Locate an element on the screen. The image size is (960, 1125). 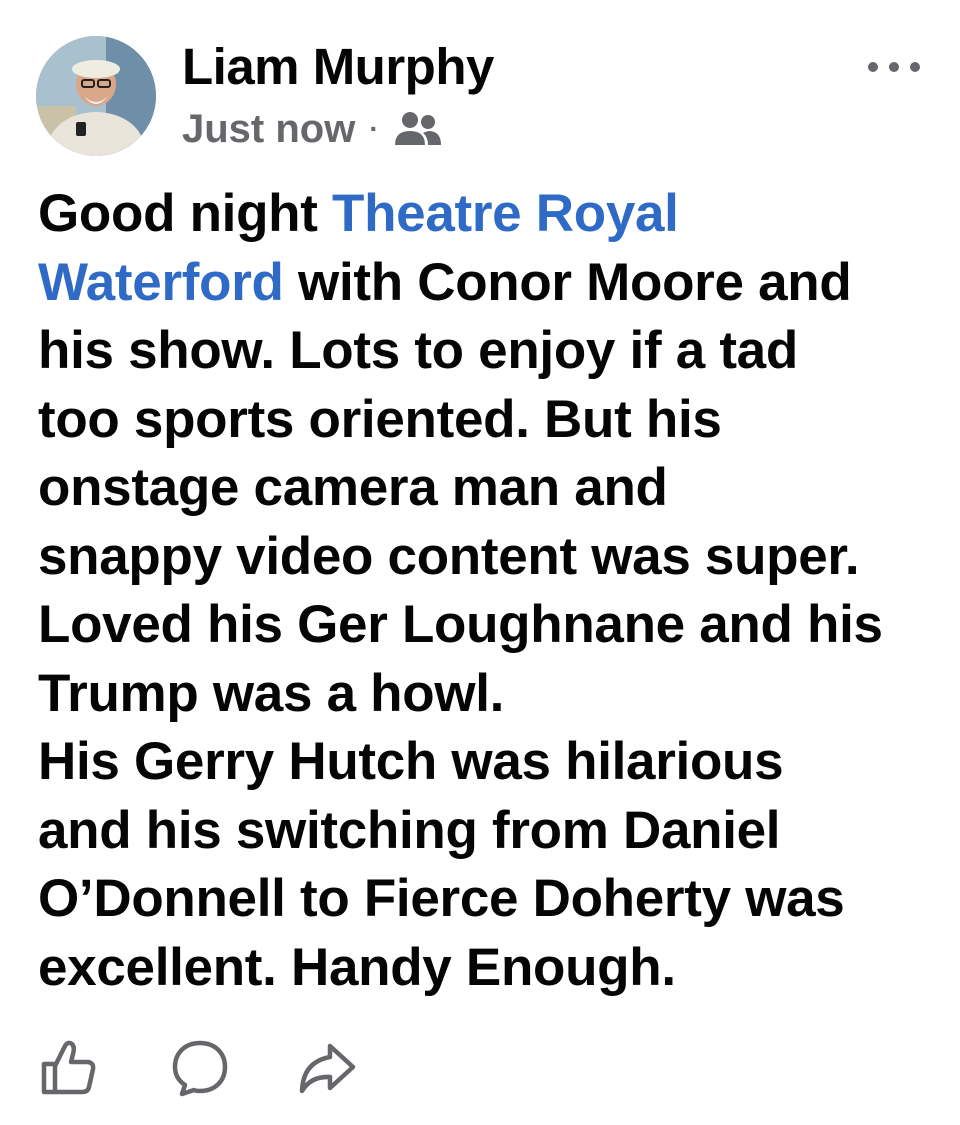
timestamp: Just now is located at coordinates (268, 129).